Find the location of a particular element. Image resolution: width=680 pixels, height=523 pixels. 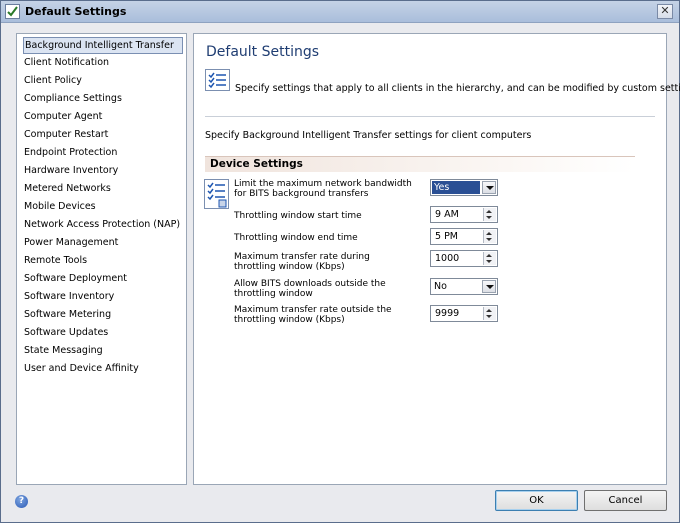

nav-item-remote-tools: Remote Tools is located at coordinates (103, 261).